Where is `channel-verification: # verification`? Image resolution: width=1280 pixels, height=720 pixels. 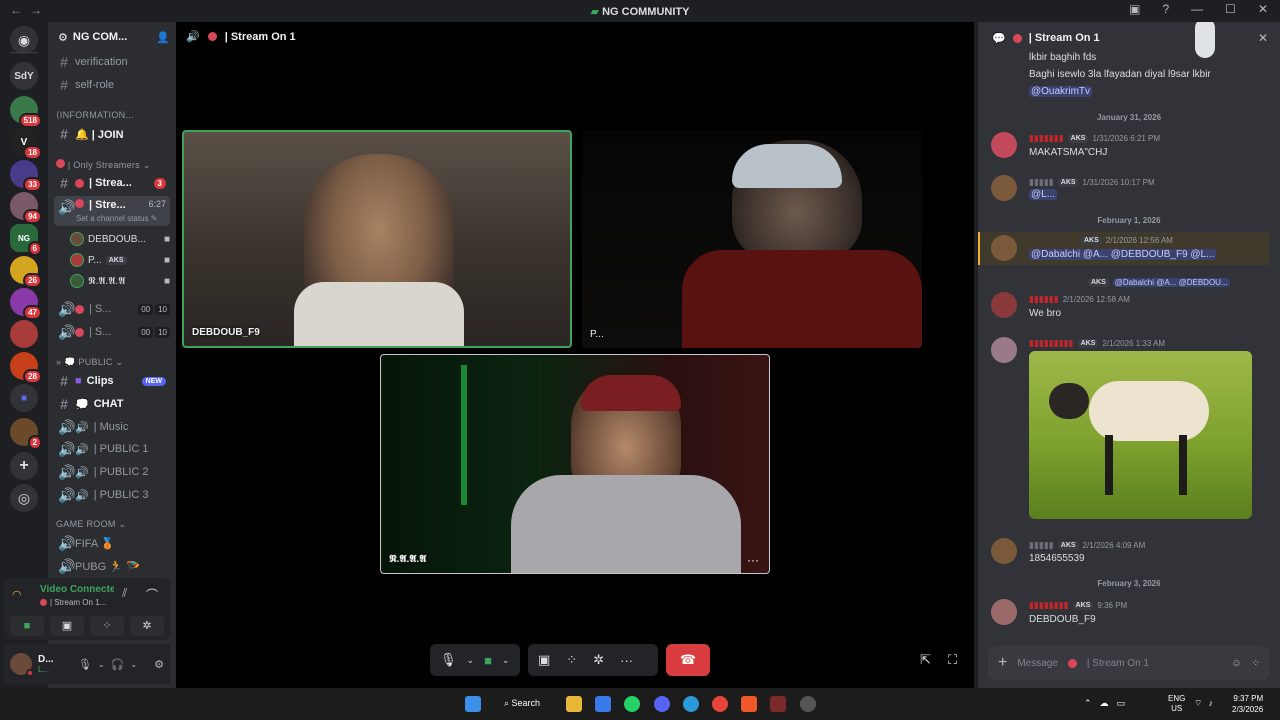
channel-verification: # verification is located at coordinates (112, 62).